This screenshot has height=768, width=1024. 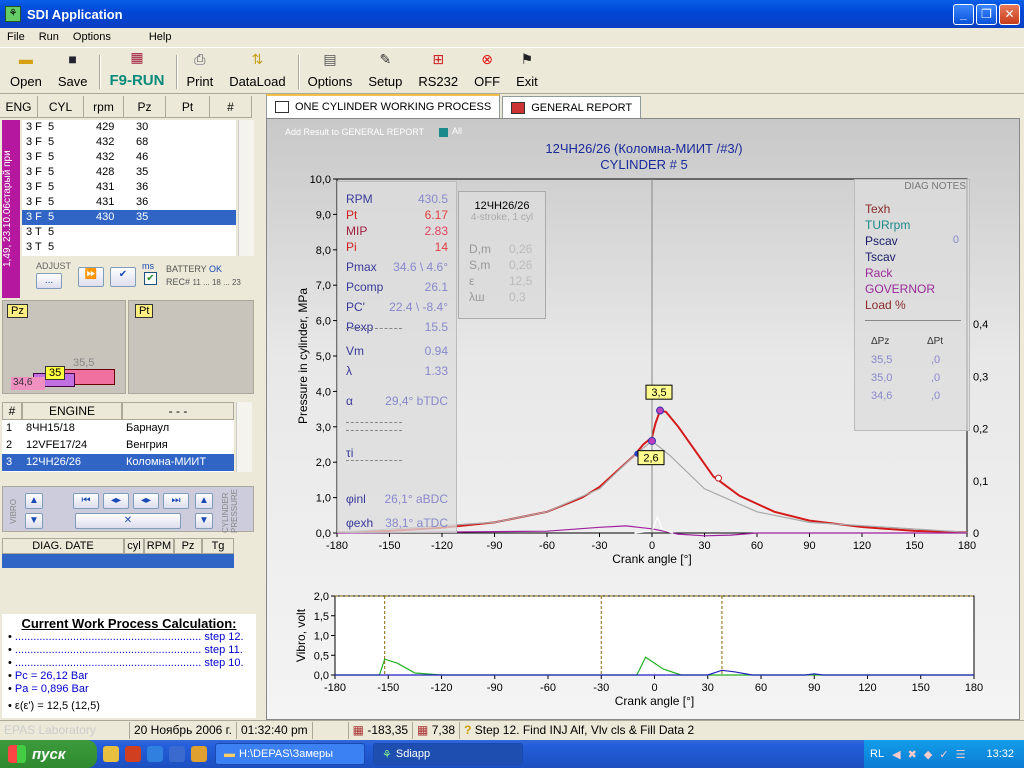 I want to click on param-label: RPM, so click(x=359, y=199).